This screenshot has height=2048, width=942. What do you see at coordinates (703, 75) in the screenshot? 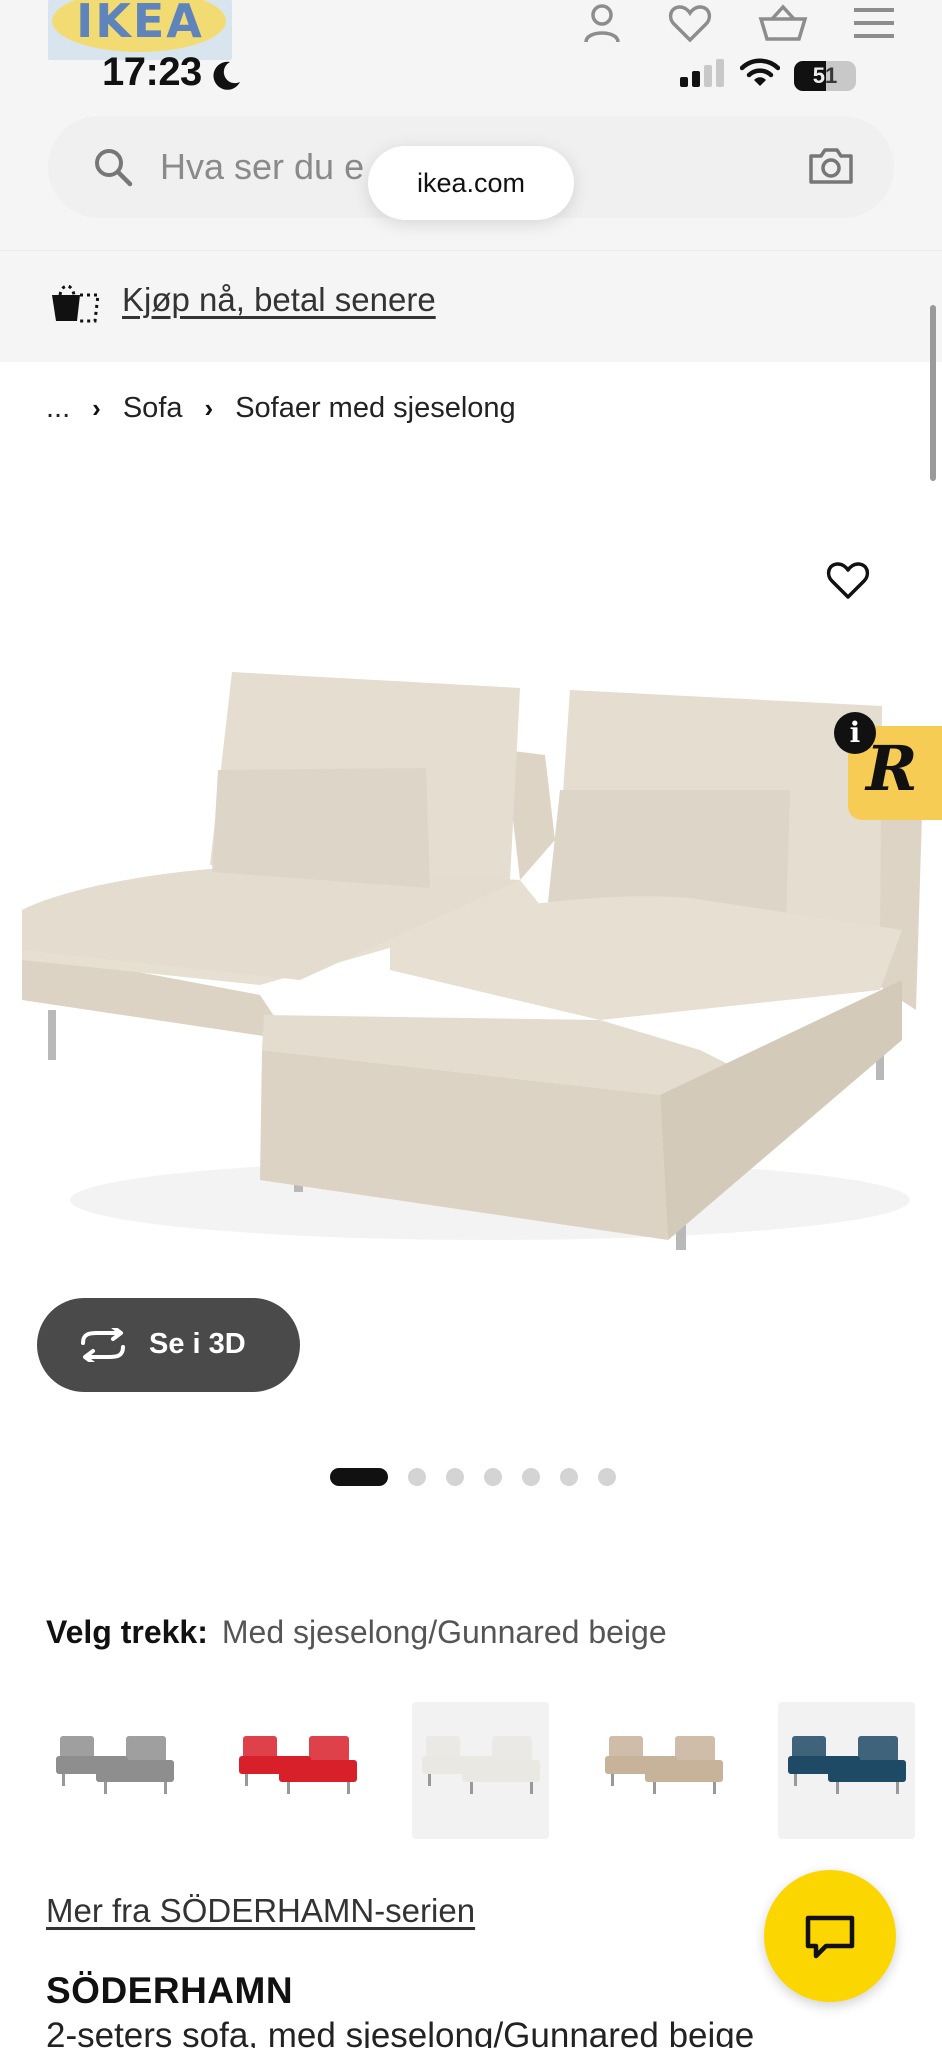
I see `signal-icon` at bounding box center [703, 75].